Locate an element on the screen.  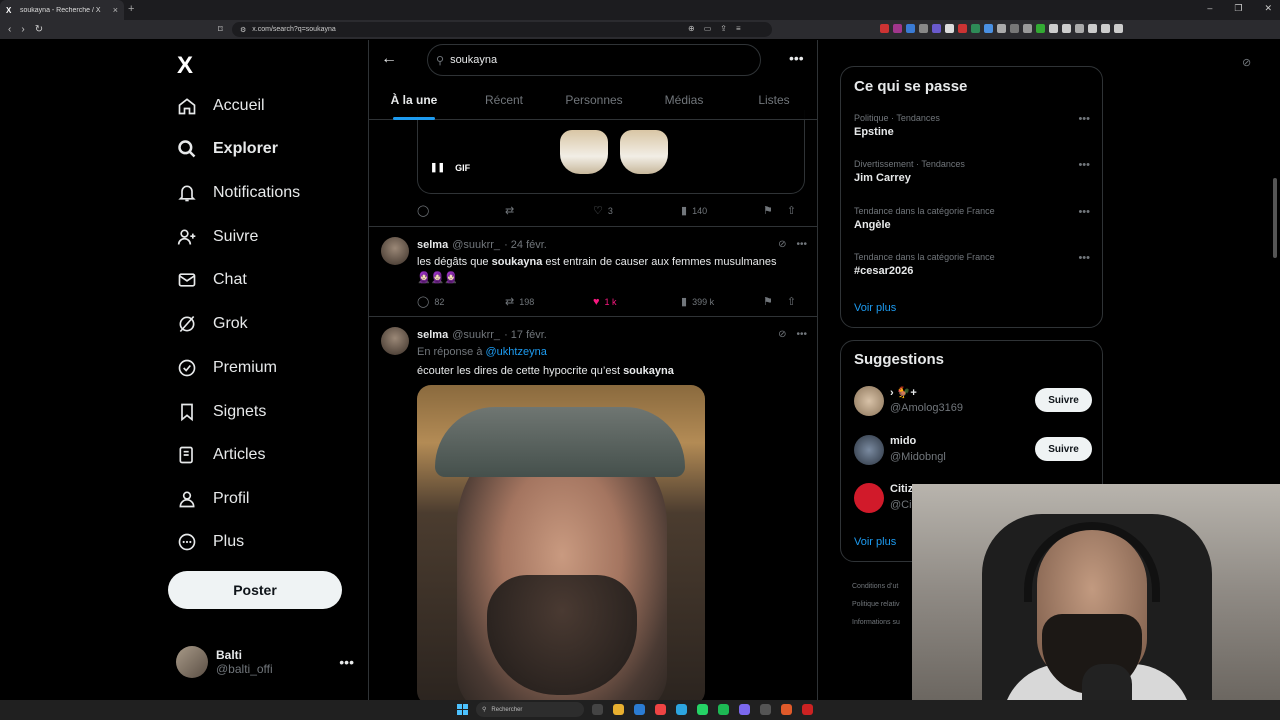
retweet-button: ⇄ is located at coordinates (549, 210).